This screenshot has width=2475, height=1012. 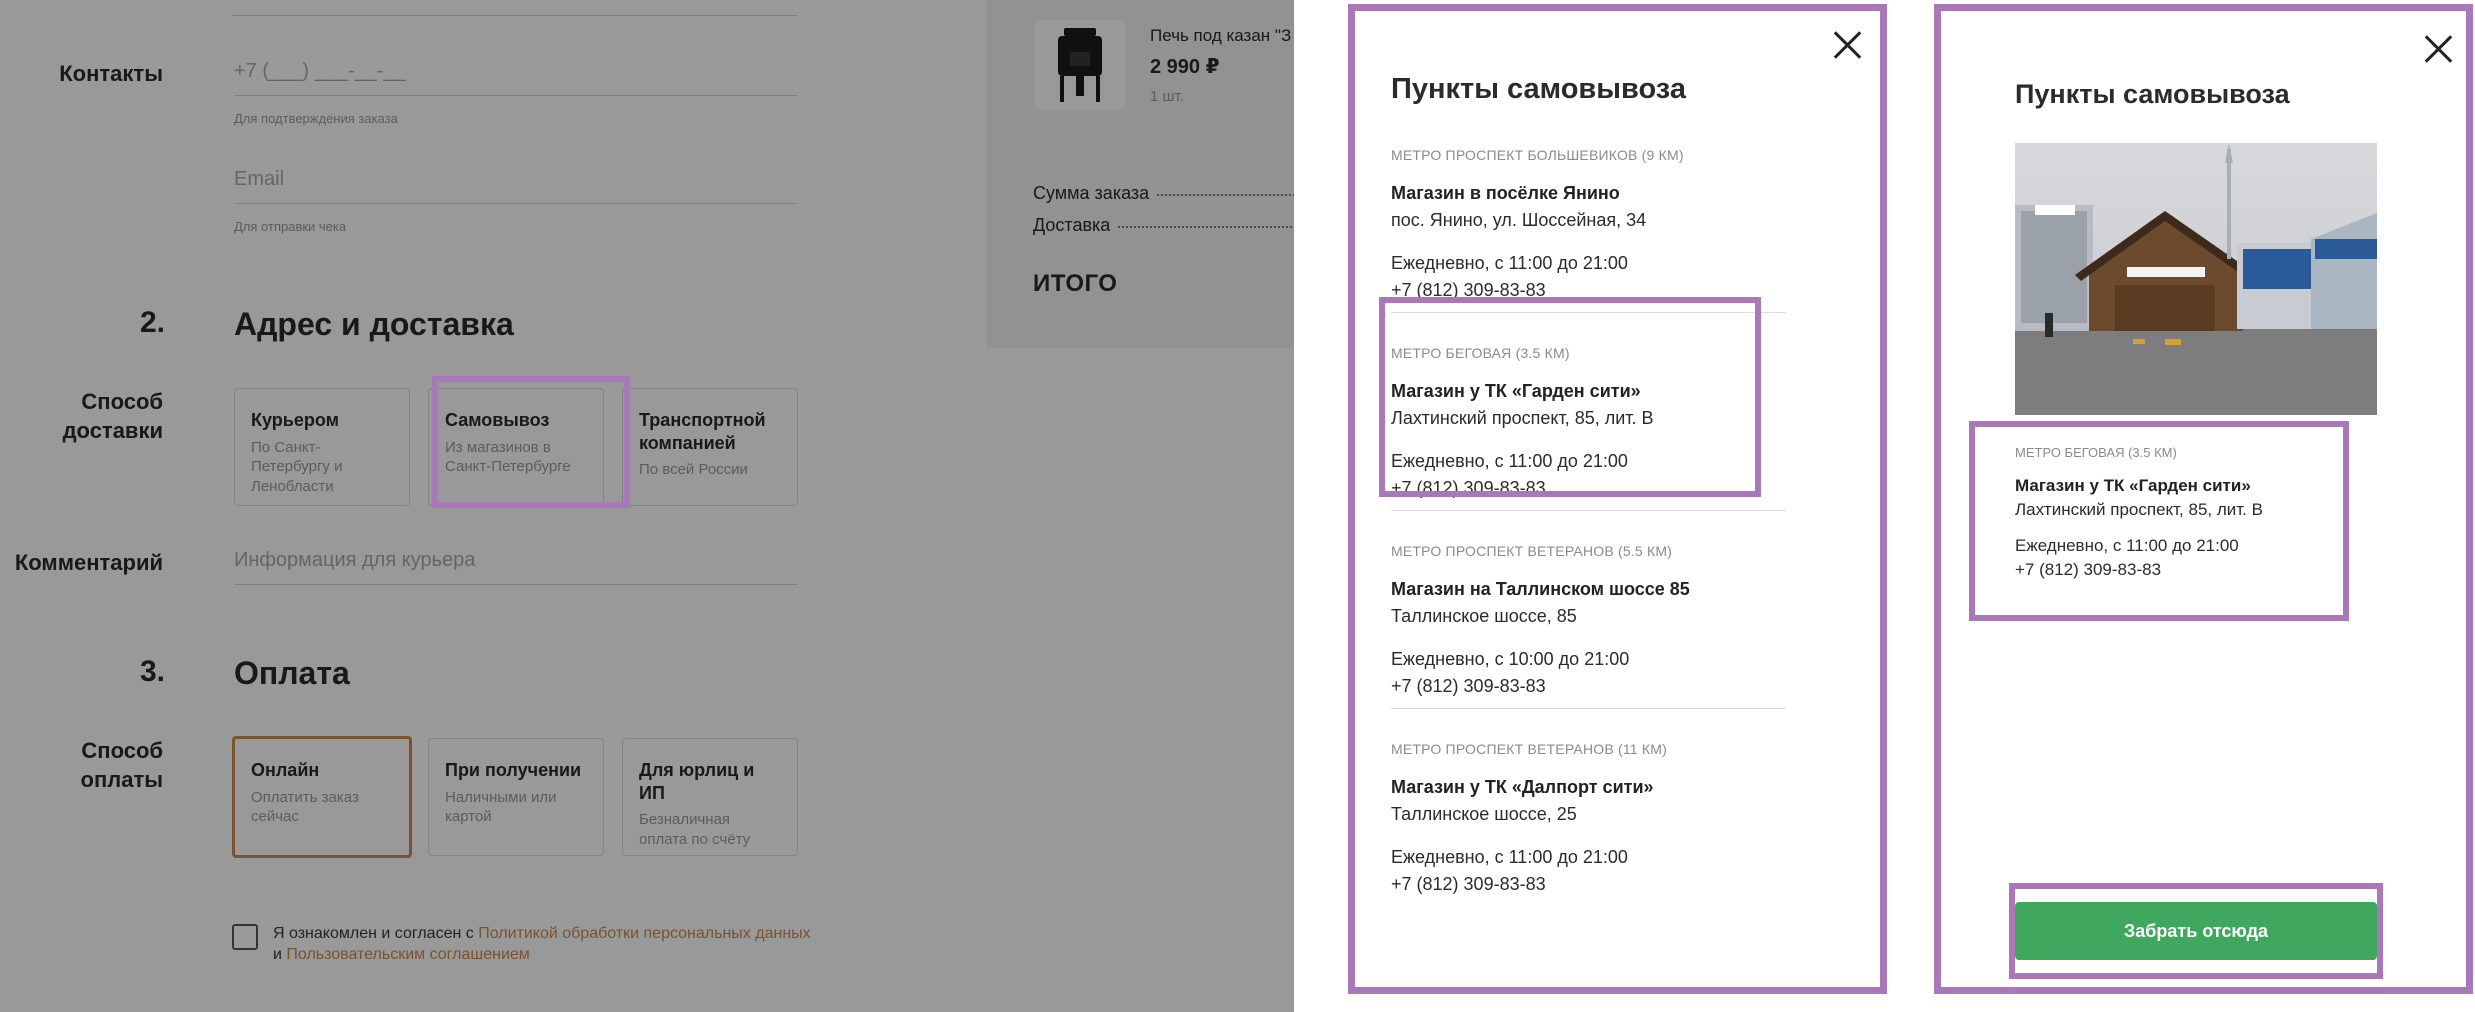 I want to click on consent-text-part: Я ознакомлен и согласен с, so click(x=376, y=933).